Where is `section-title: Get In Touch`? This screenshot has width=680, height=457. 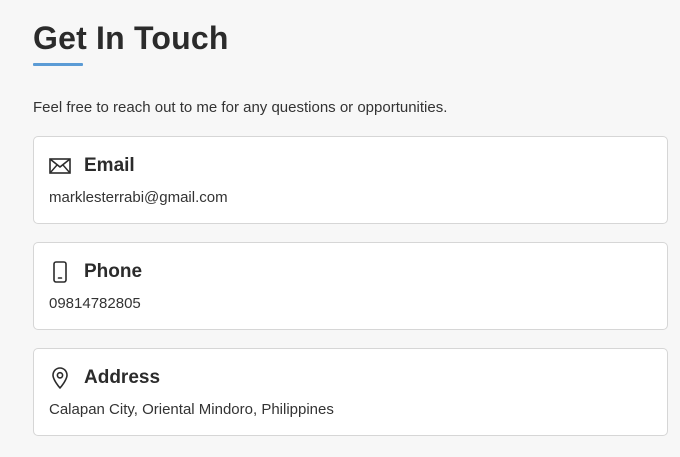 section-title: Get In Touch is located at coordinates (131, 38).